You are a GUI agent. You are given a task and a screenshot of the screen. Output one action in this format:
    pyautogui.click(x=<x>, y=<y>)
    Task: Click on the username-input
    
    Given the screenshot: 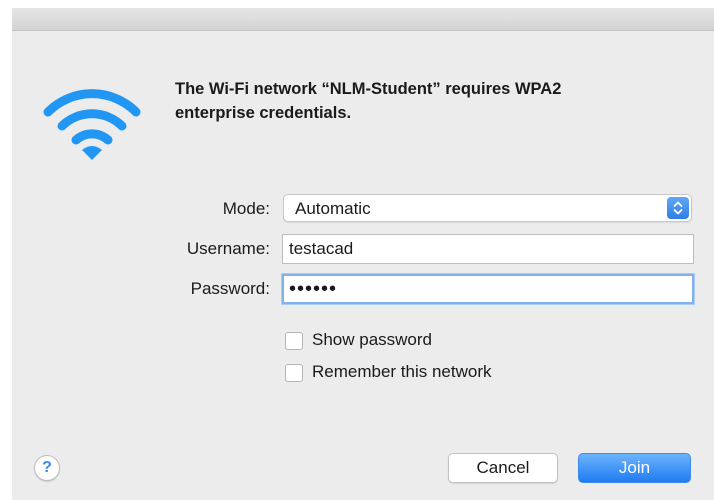 What is the action you would take?
    pyautogui.click(x=488, y=249)
    